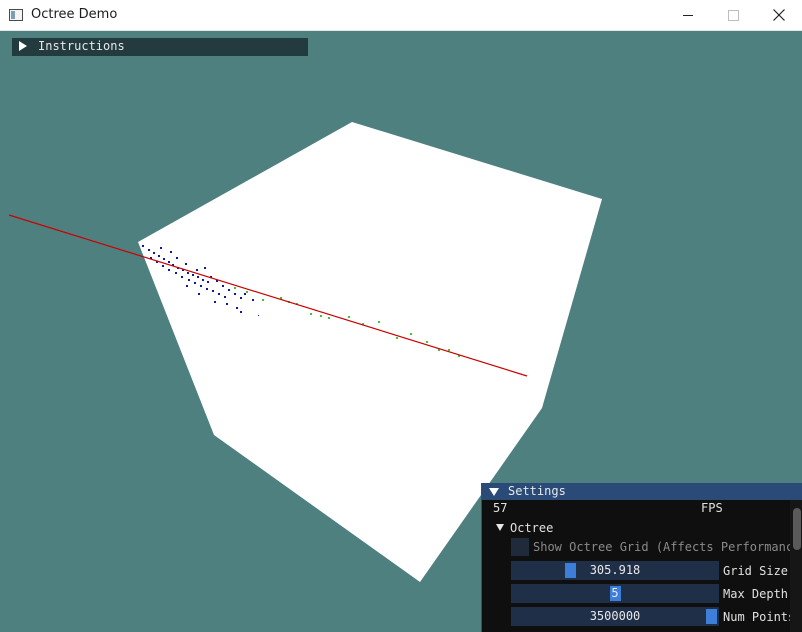  What do you see at coordinates (733, 15) in the screenshot?
I see `maximize-button` at bounding box center [733, 15].